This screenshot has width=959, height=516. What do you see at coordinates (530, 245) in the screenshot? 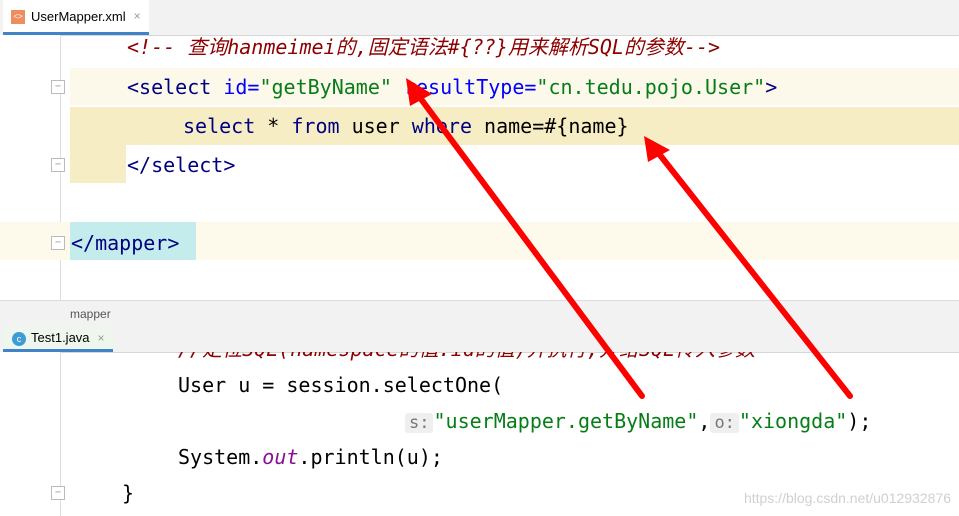
I see `arrow-to-id` at bounding box center [530, 245].